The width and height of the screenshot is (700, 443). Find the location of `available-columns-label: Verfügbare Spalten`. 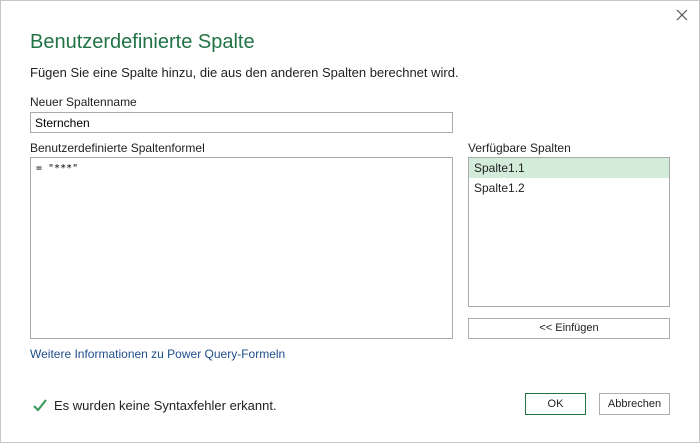

available-columns-label: Verfügbare Spalten is located at coordinates (519, 148).